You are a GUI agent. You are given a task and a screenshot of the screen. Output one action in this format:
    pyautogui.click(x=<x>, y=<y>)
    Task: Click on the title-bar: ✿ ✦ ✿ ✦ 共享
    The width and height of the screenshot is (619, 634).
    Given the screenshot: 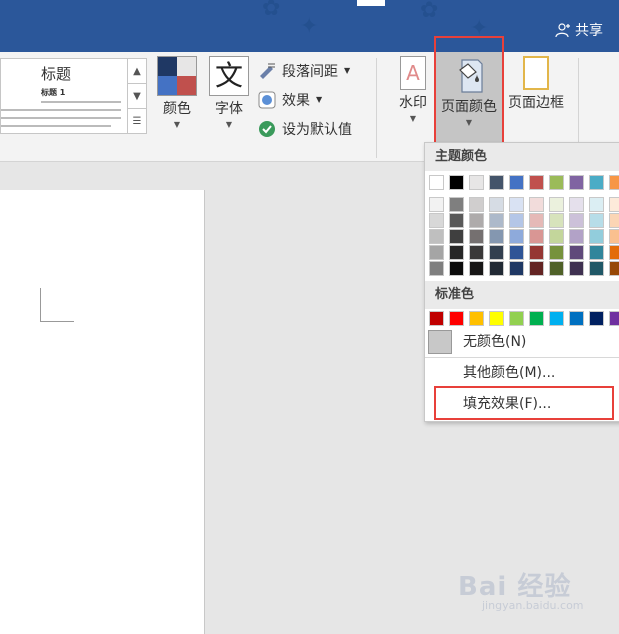 What is the action you would take?
    pyautogui.click(x=309, y=26)
    